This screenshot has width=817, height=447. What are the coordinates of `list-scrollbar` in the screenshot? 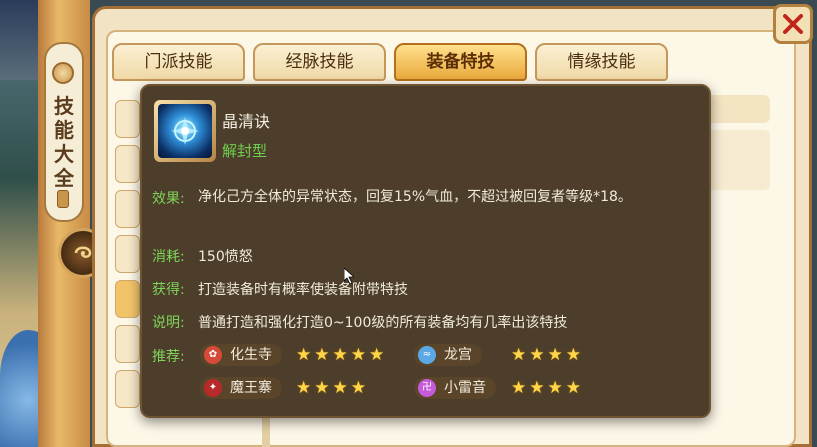 It's located at (266, 432).